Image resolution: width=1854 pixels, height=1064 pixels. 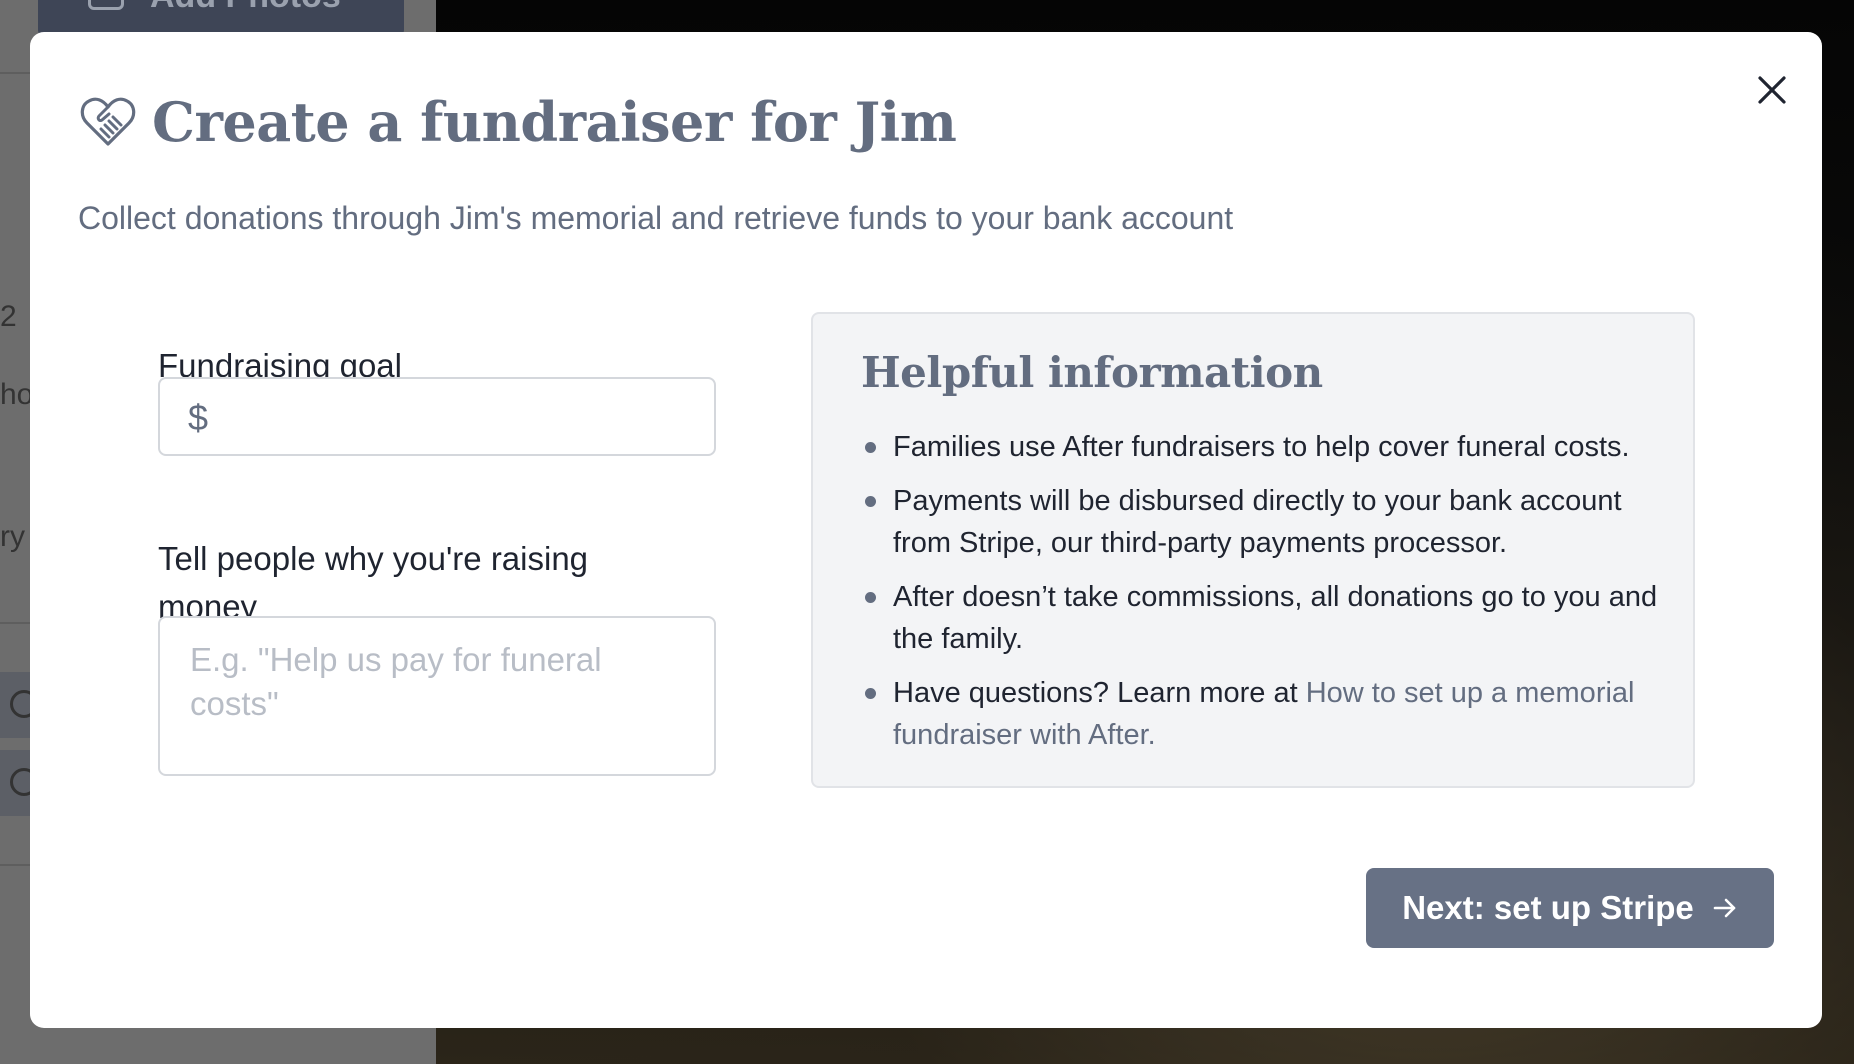 I want to click on background-text-fragment: ry, so click(x=12, y=536).